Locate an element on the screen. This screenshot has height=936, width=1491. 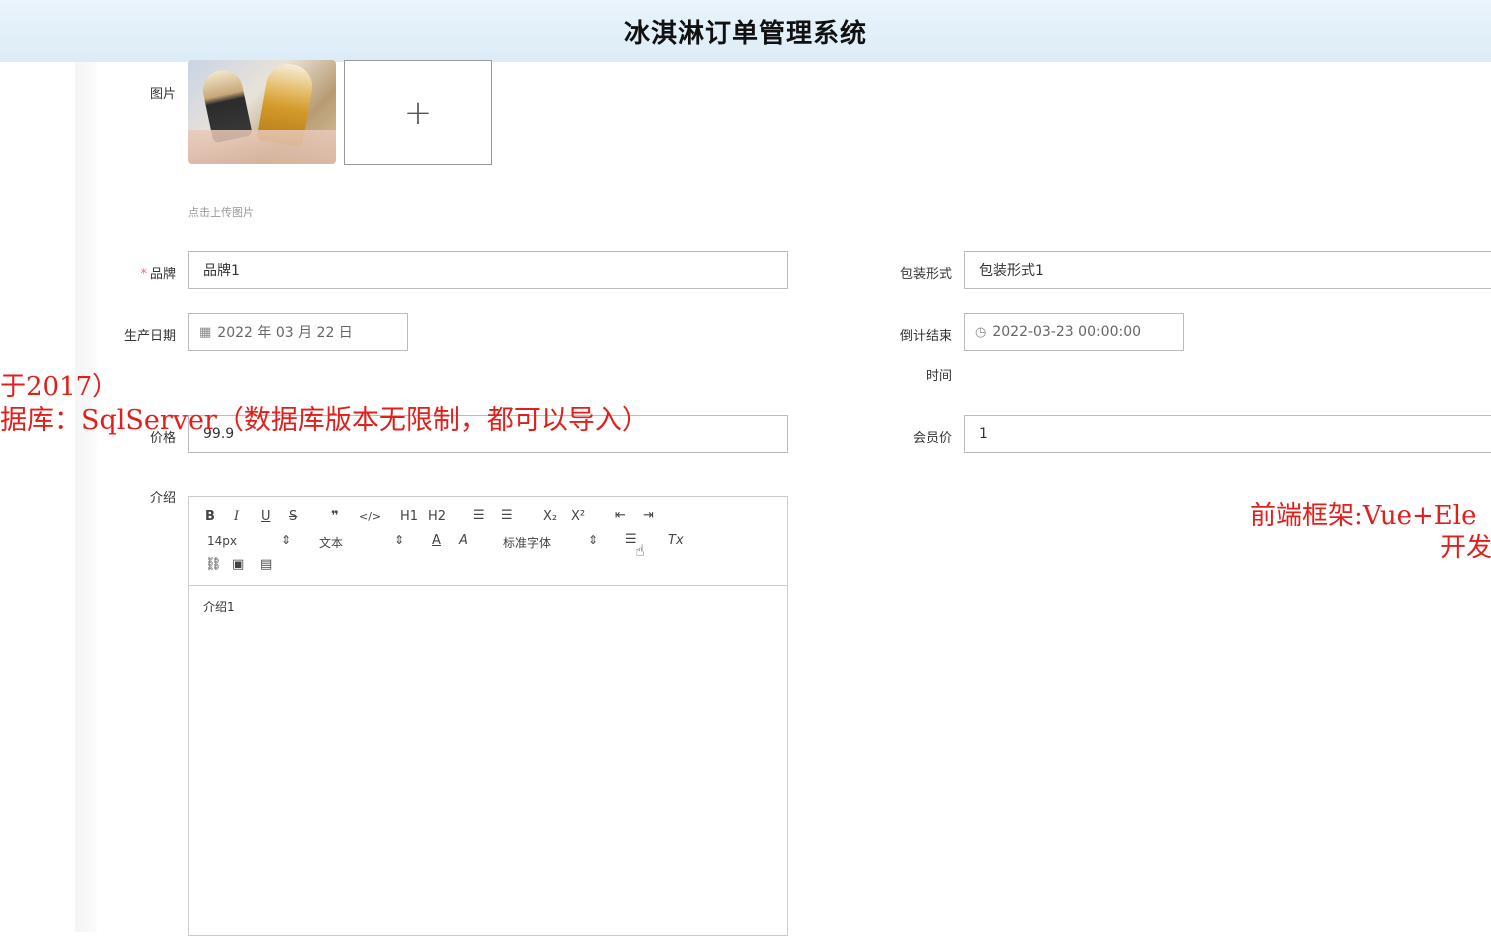
plus-icon: + is located at coordinates (418, 112).